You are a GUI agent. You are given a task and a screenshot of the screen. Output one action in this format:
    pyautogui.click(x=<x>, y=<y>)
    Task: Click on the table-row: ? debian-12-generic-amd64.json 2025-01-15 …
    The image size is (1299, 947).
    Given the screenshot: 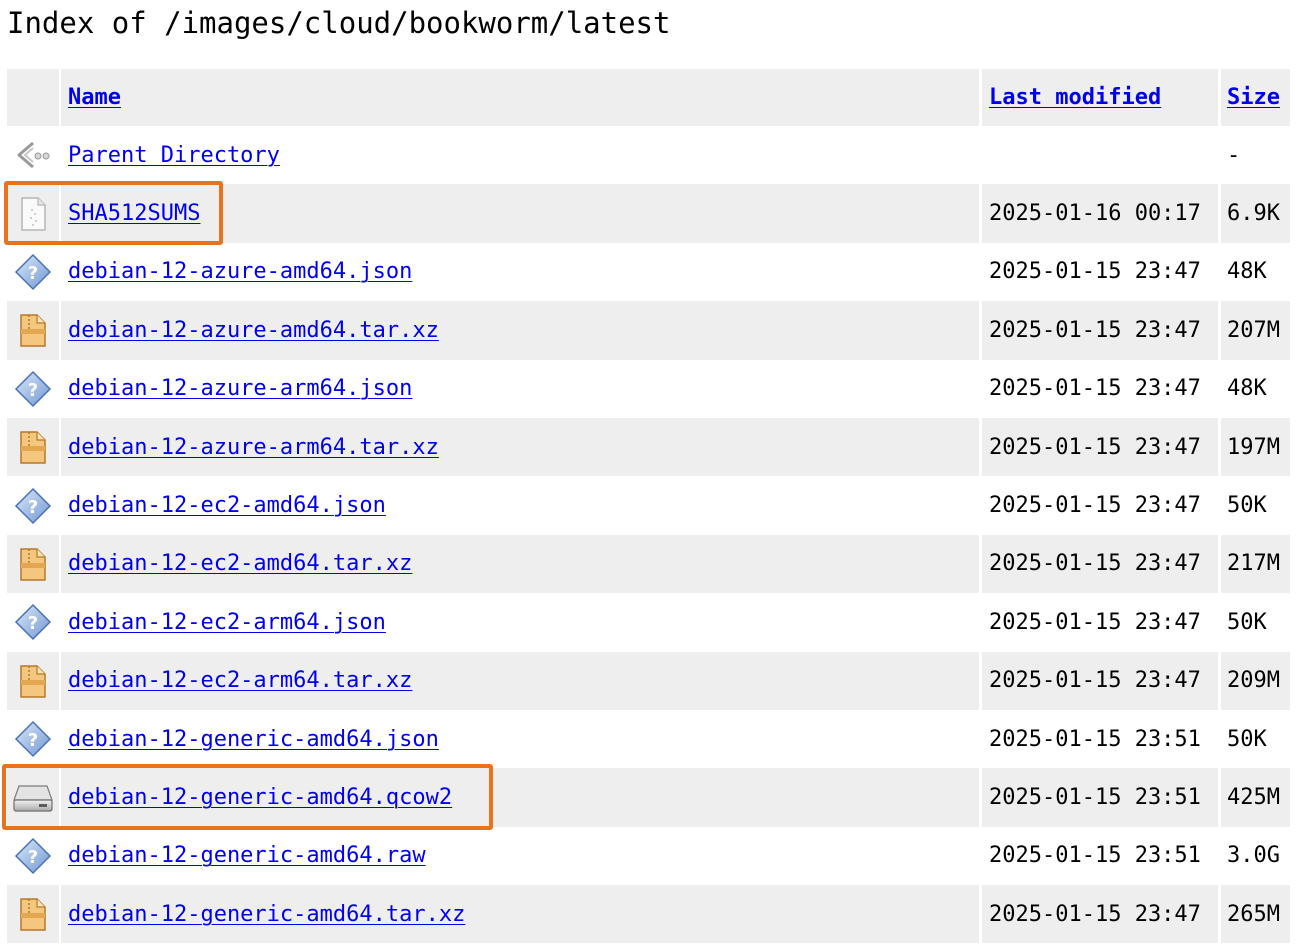 What is the action you would take?
    pyautogui.click(x=648, y=739)
    